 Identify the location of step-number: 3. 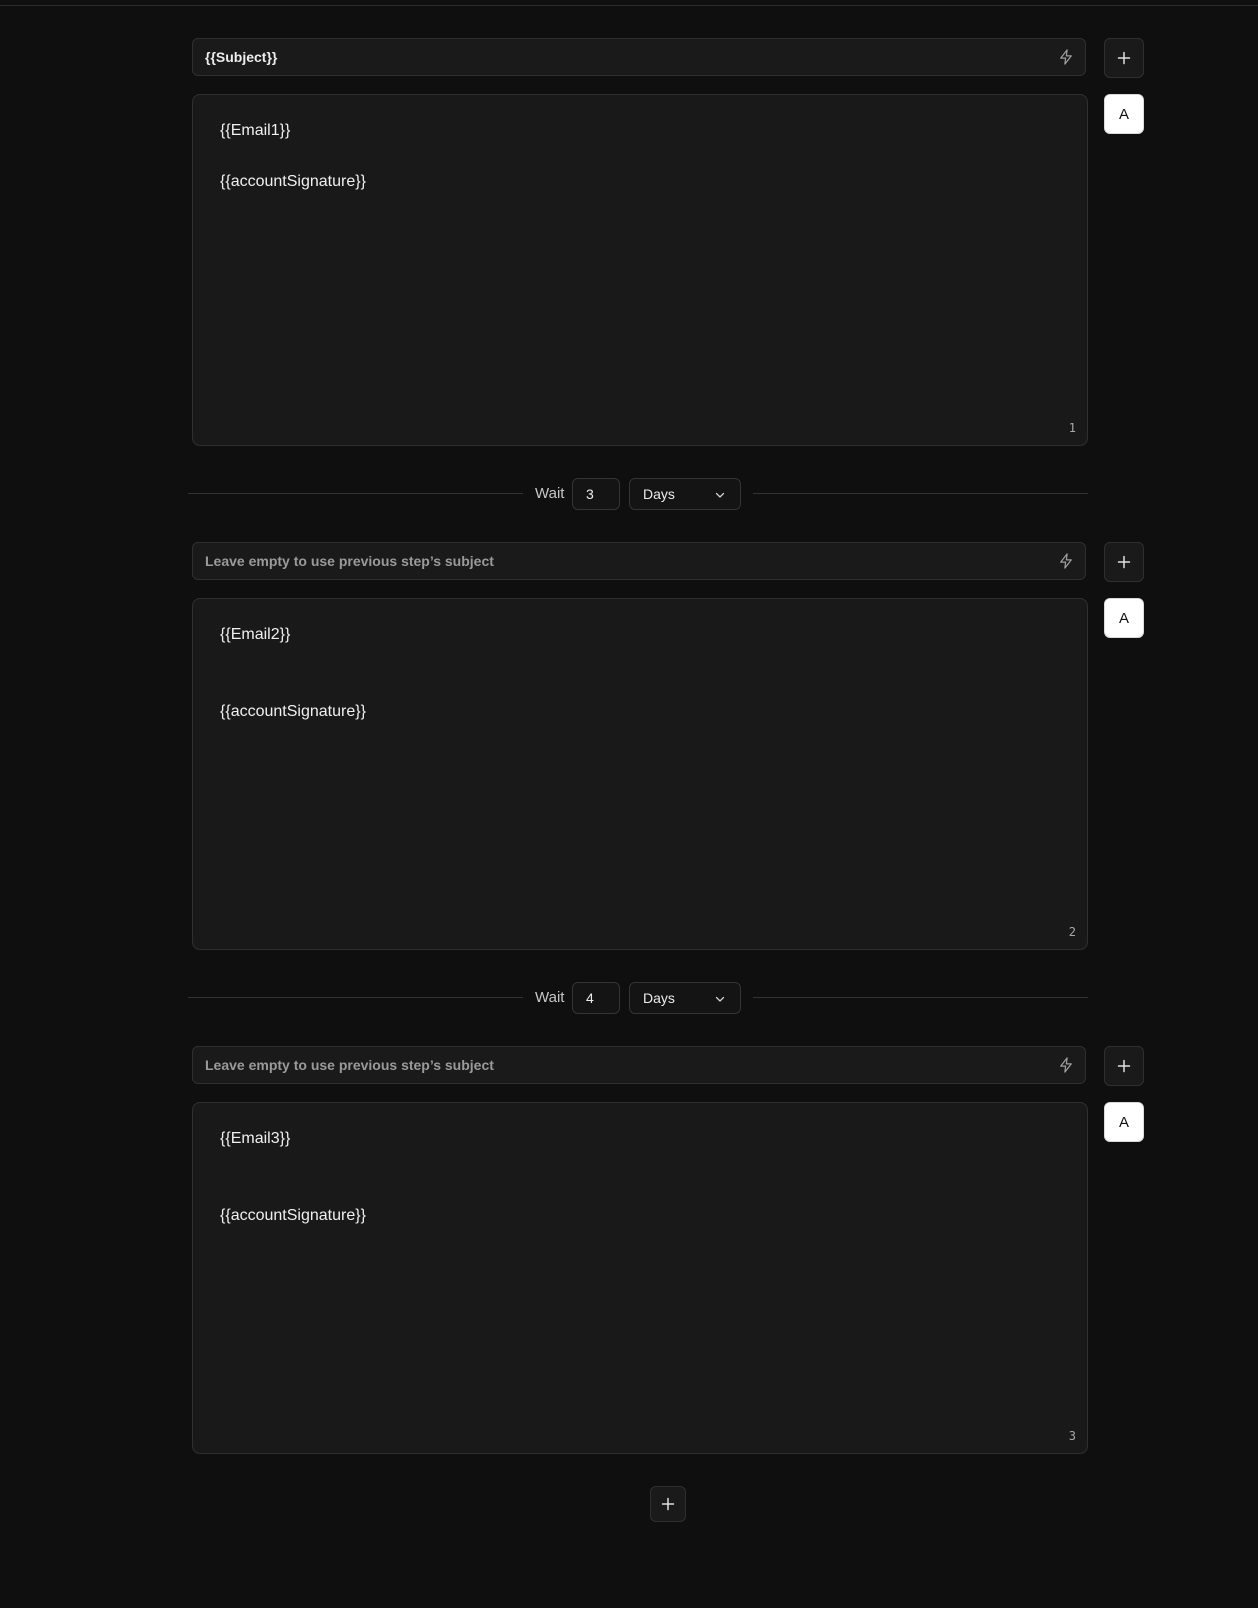
(1072, 1436).